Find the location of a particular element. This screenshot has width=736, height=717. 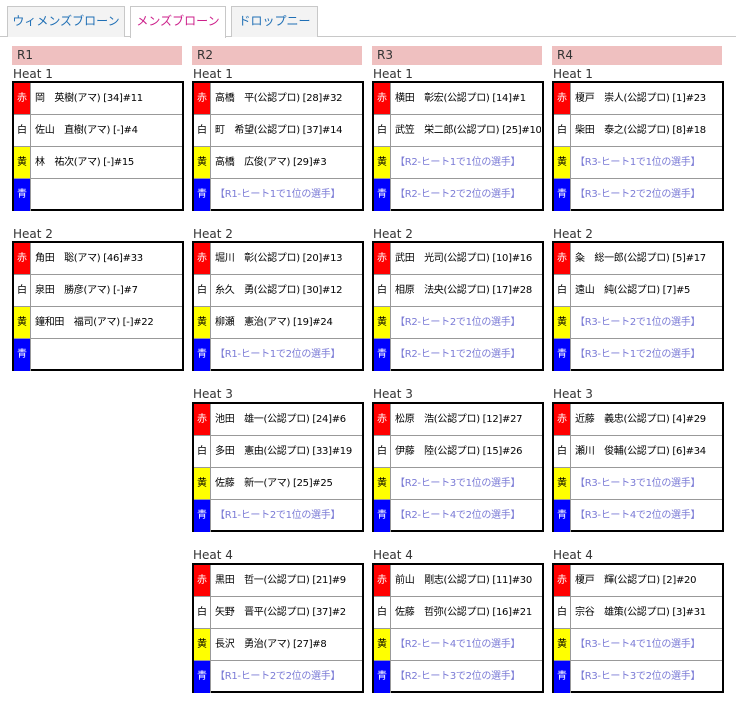

lane-entry: 【R3-ヒート2で2位の選手】 is located at coordinates (638, 194).